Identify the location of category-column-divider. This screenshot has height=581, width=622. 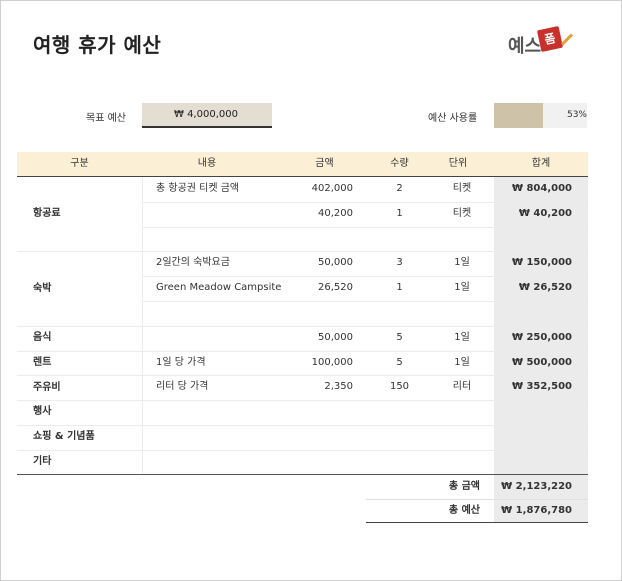
(142, 325).